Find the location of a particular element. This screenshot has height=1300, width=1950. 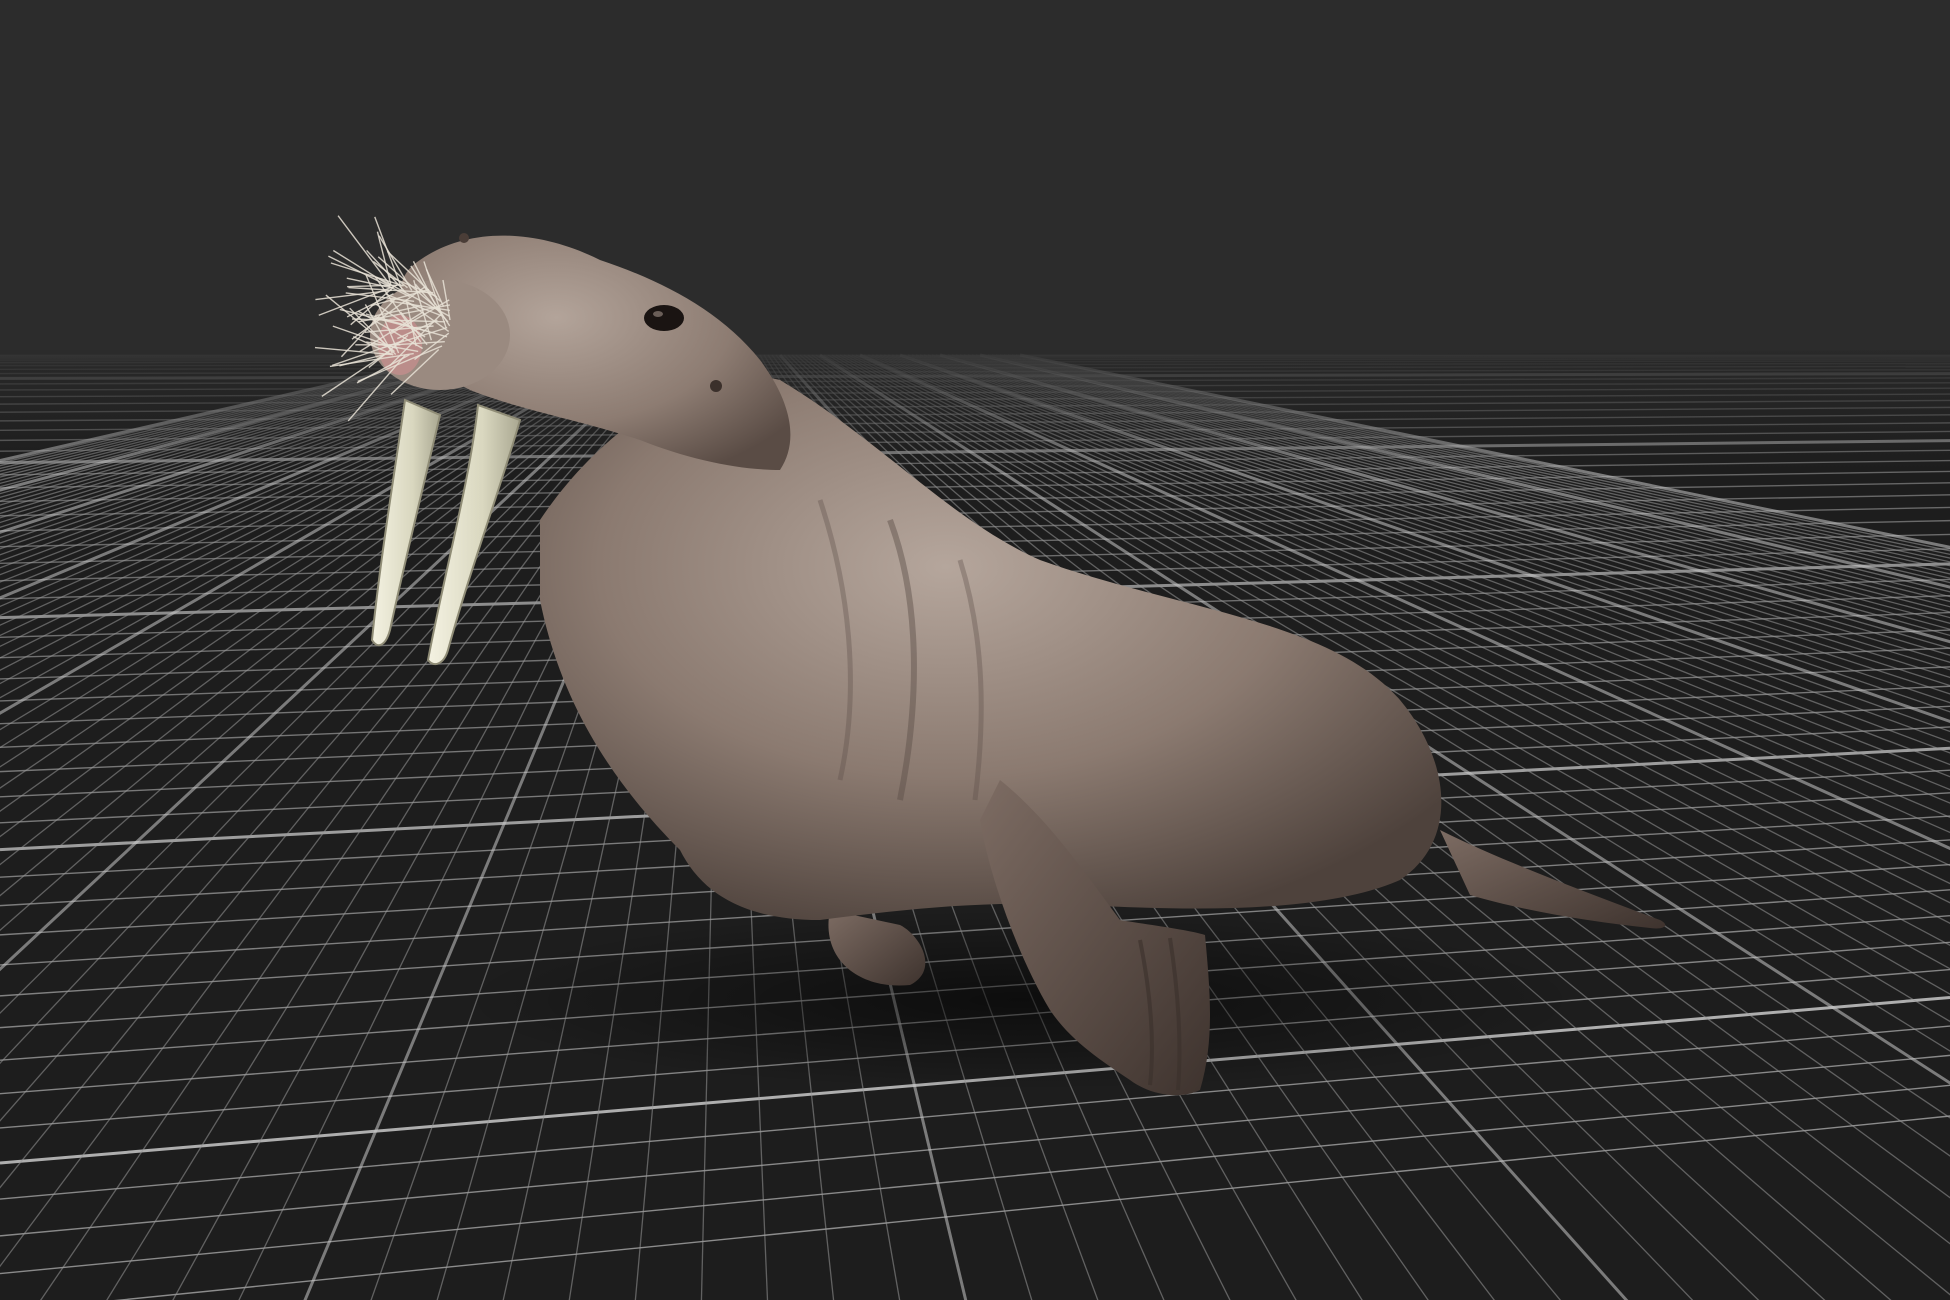

nostril is located at coordinates (464, 238).